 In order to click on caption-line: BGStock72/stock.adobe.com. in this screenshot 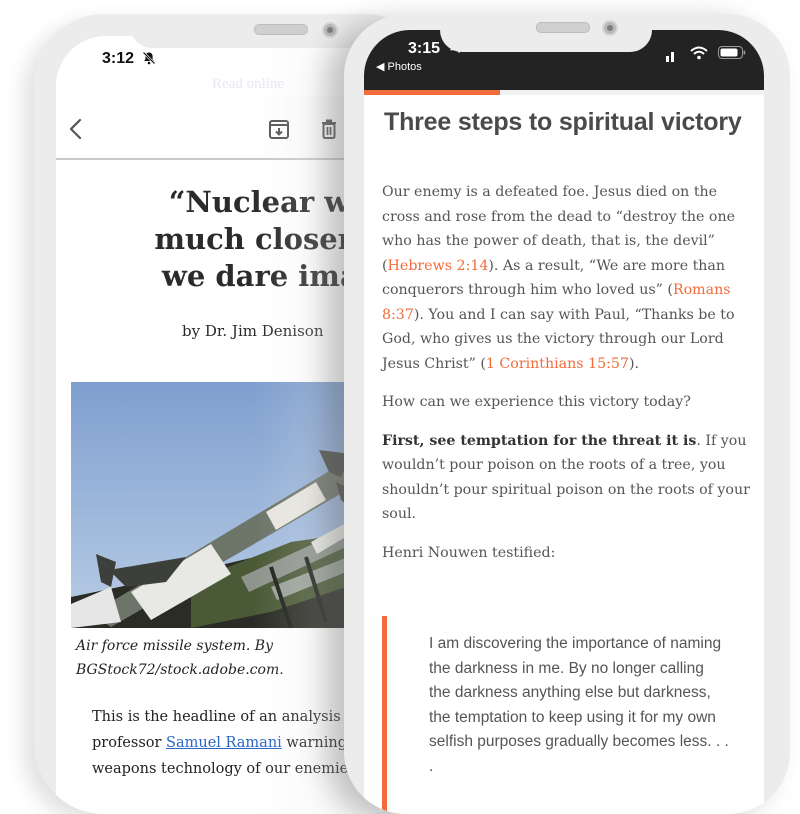, I will do `click(180, 670)`.